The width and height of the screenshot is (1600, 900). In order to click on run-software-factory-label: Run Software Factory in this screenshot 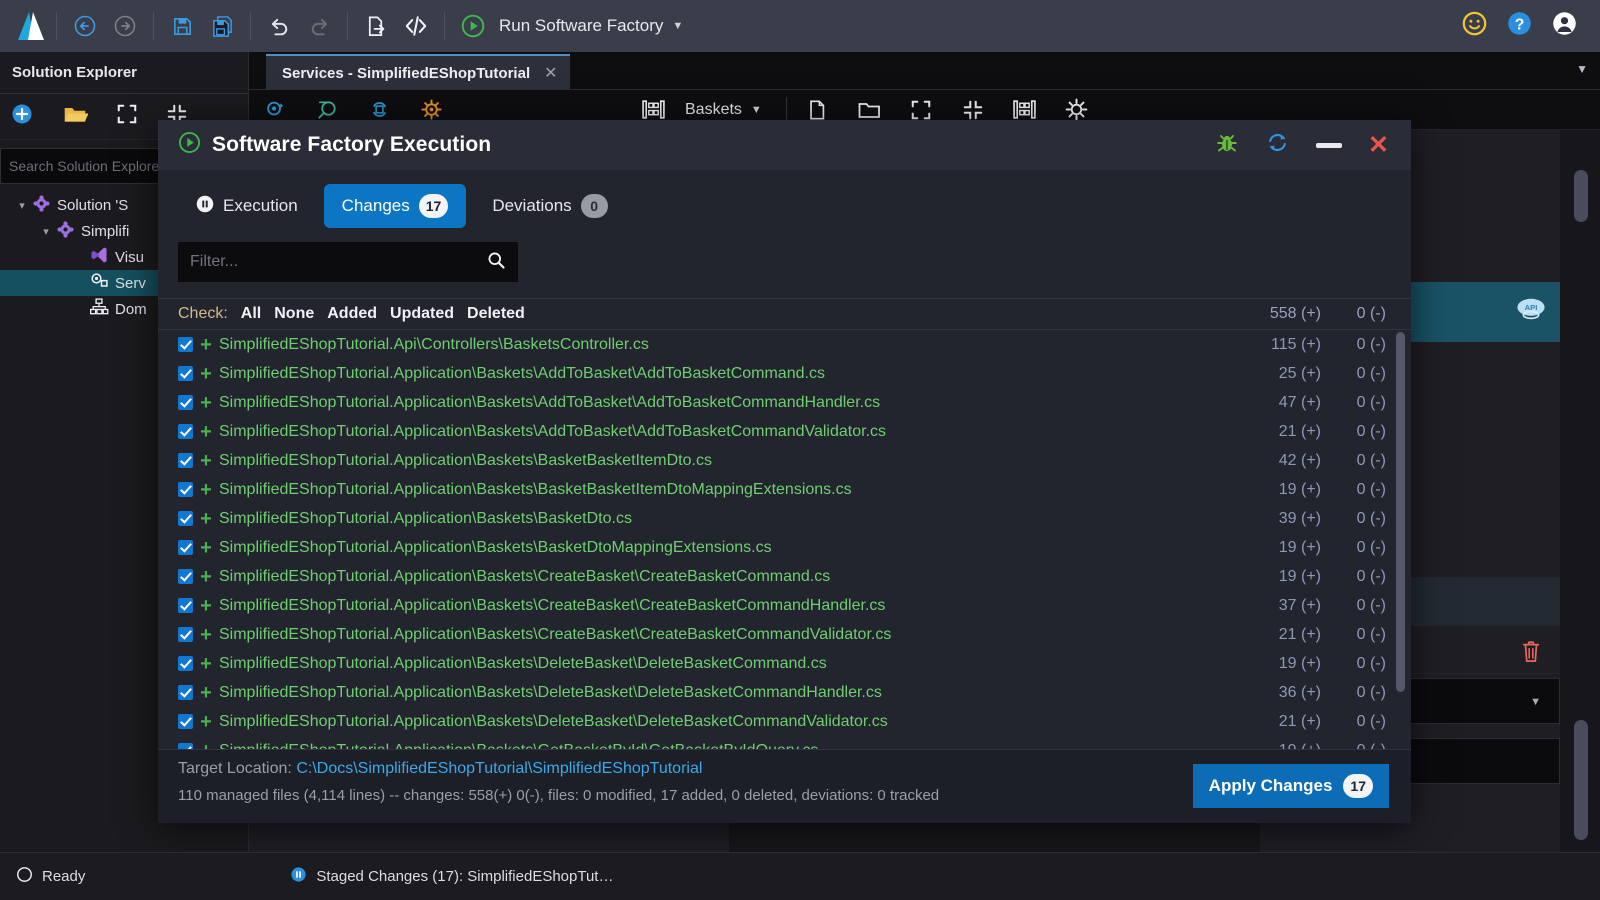, I will do `click(581, 26)`.